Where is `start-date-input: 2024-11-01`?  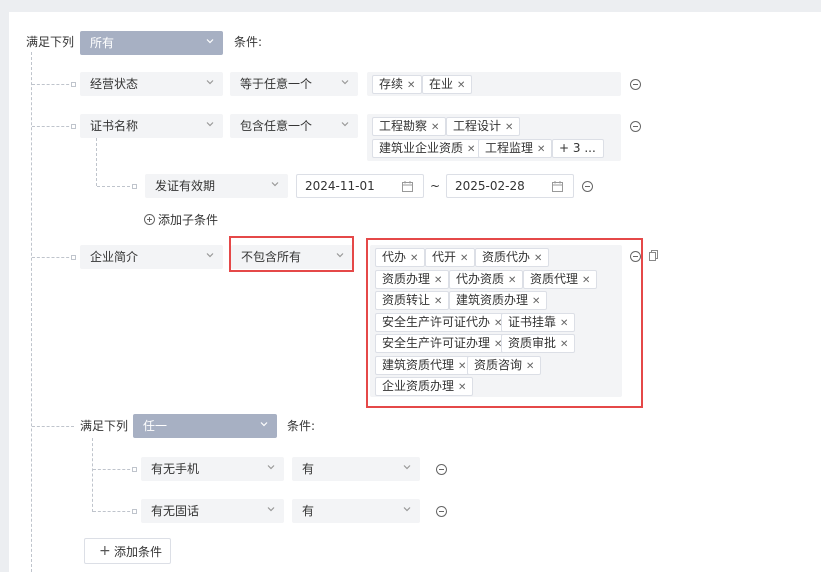 start-date-input: 2024-11-01 is located at coordinates (360, 186).